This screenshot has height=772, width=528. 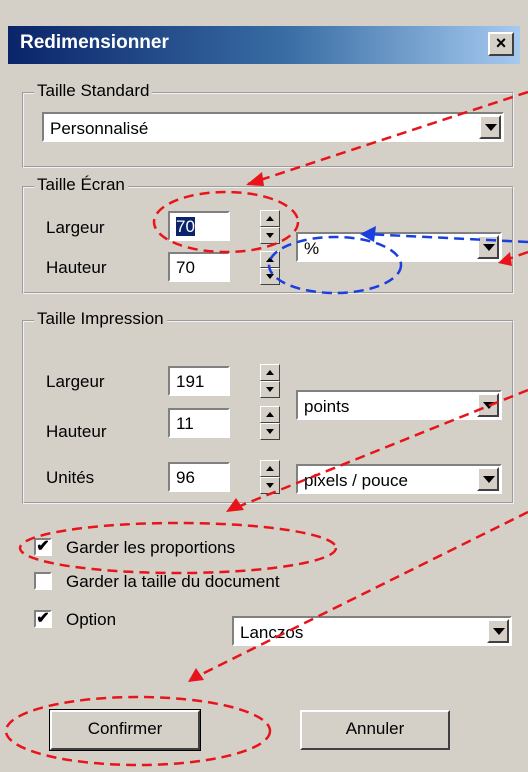 I want to click on screen-unit-select: %, so click(x=399, y=247).